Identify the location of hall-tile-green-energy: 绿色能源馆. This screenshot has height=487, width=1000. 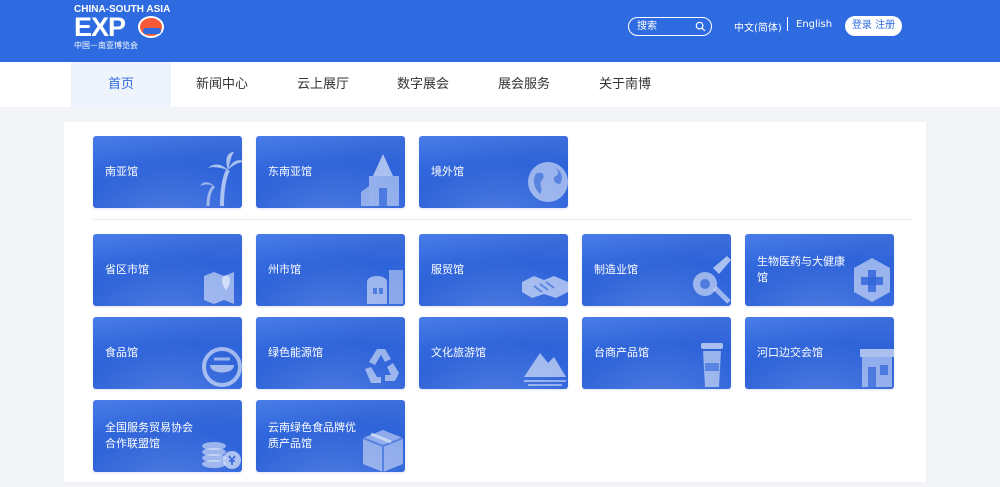
(330, 353).